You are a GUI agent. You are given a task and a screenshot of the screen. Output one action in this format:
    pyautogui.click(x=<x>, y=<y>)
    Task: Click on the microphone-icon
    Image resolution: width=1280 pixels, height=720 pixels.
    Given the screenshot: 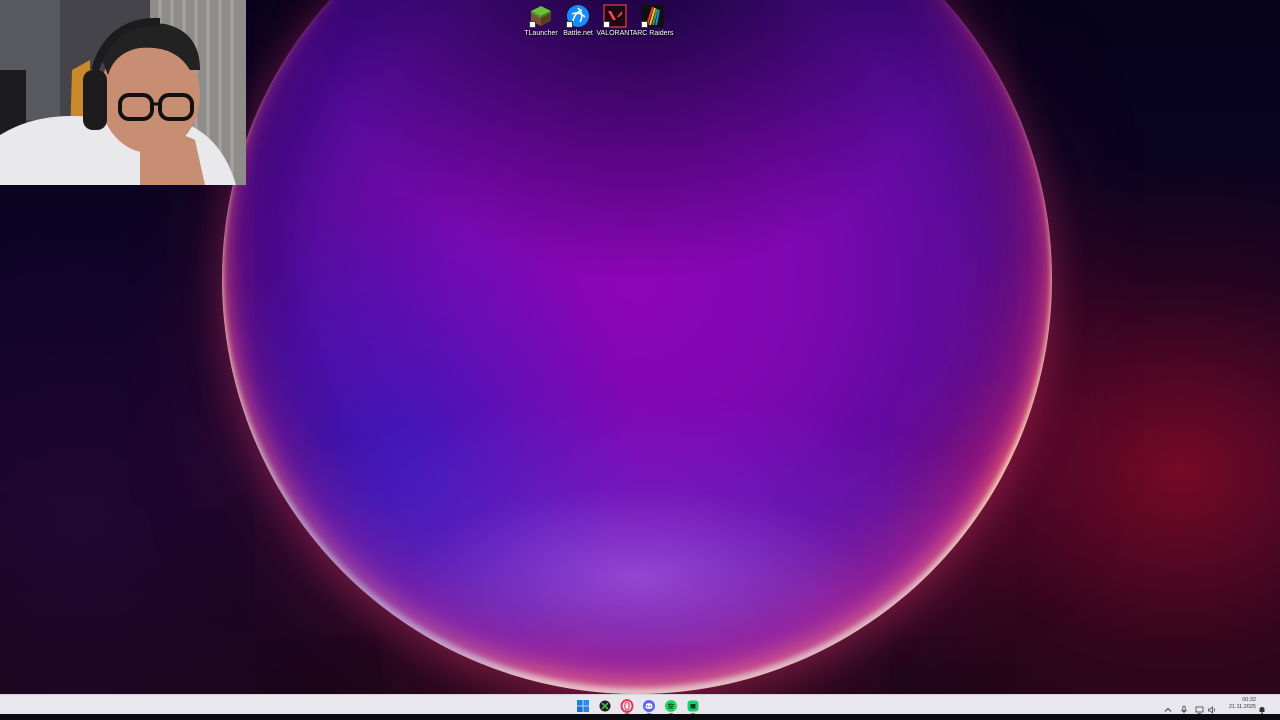 What is the action you would take?
    pyautogui.click(x=1184, y=707)
    